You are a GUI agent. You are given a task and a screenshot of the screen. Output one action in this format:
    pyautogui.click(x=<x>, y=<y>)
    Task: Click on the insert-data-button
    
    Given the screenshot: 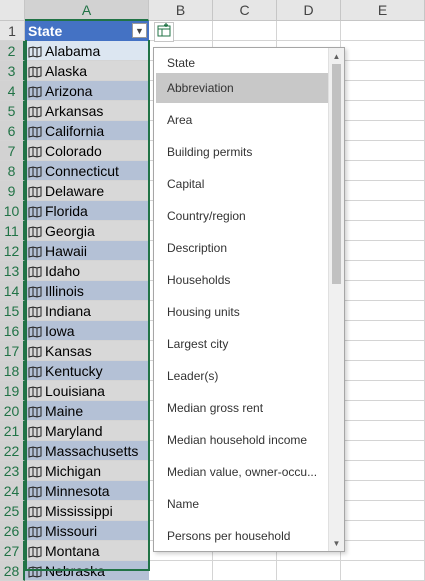 What is the action you would take?
    pyautogui.click(x=164, y=32)
    